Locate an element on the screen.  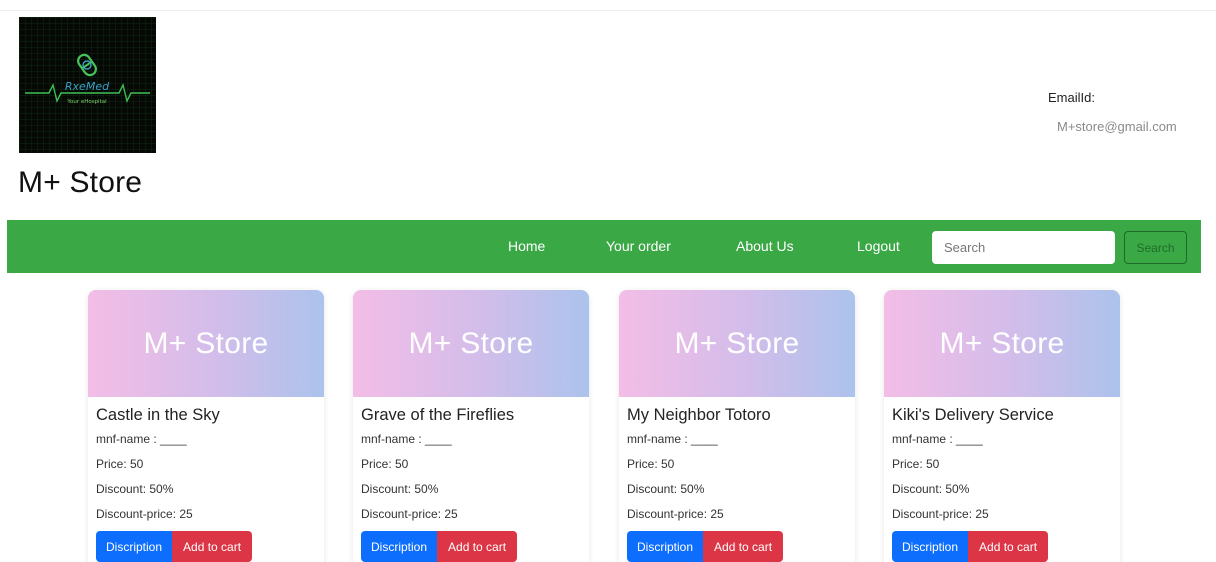
card-title: Castle in the Sky is located at coordinates (158, 415).